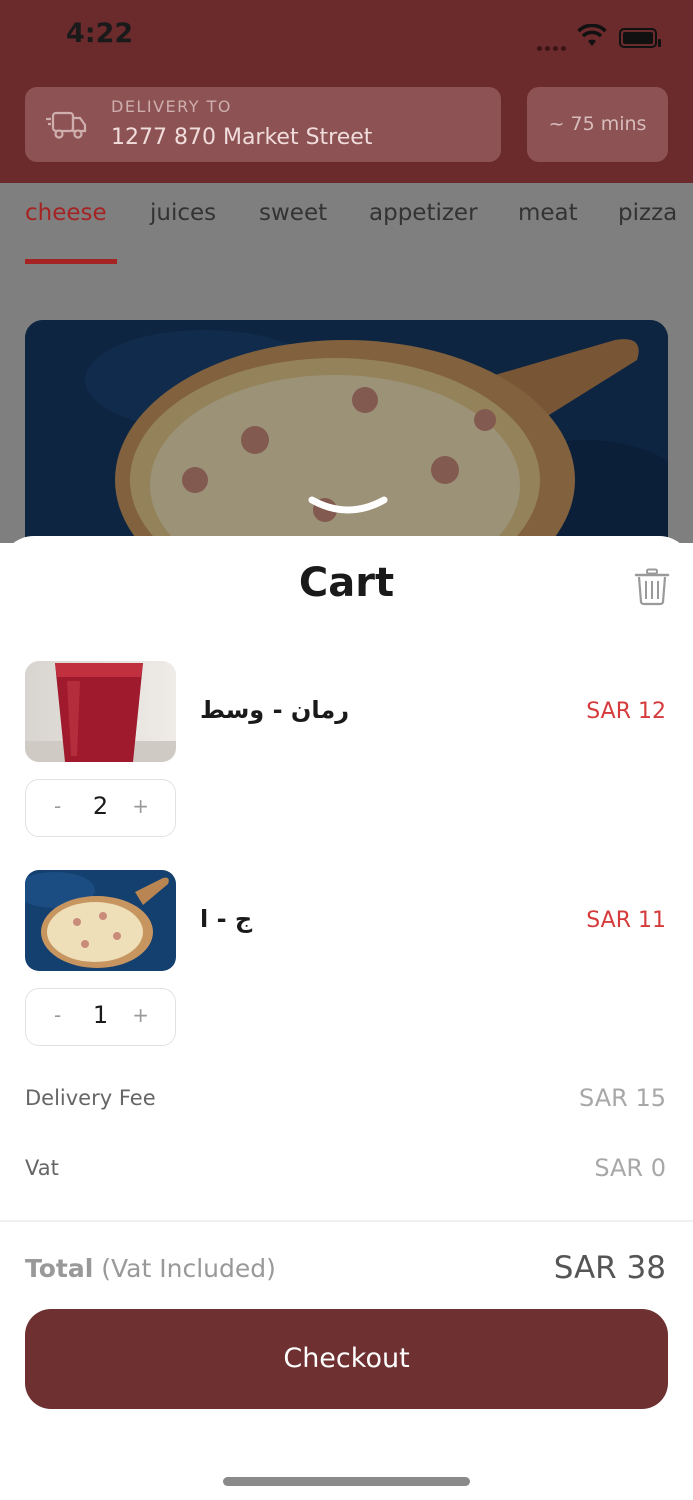 This screenshot has height=1500, width=693. I want to click on chevron-down-icon, so click(348, 507).